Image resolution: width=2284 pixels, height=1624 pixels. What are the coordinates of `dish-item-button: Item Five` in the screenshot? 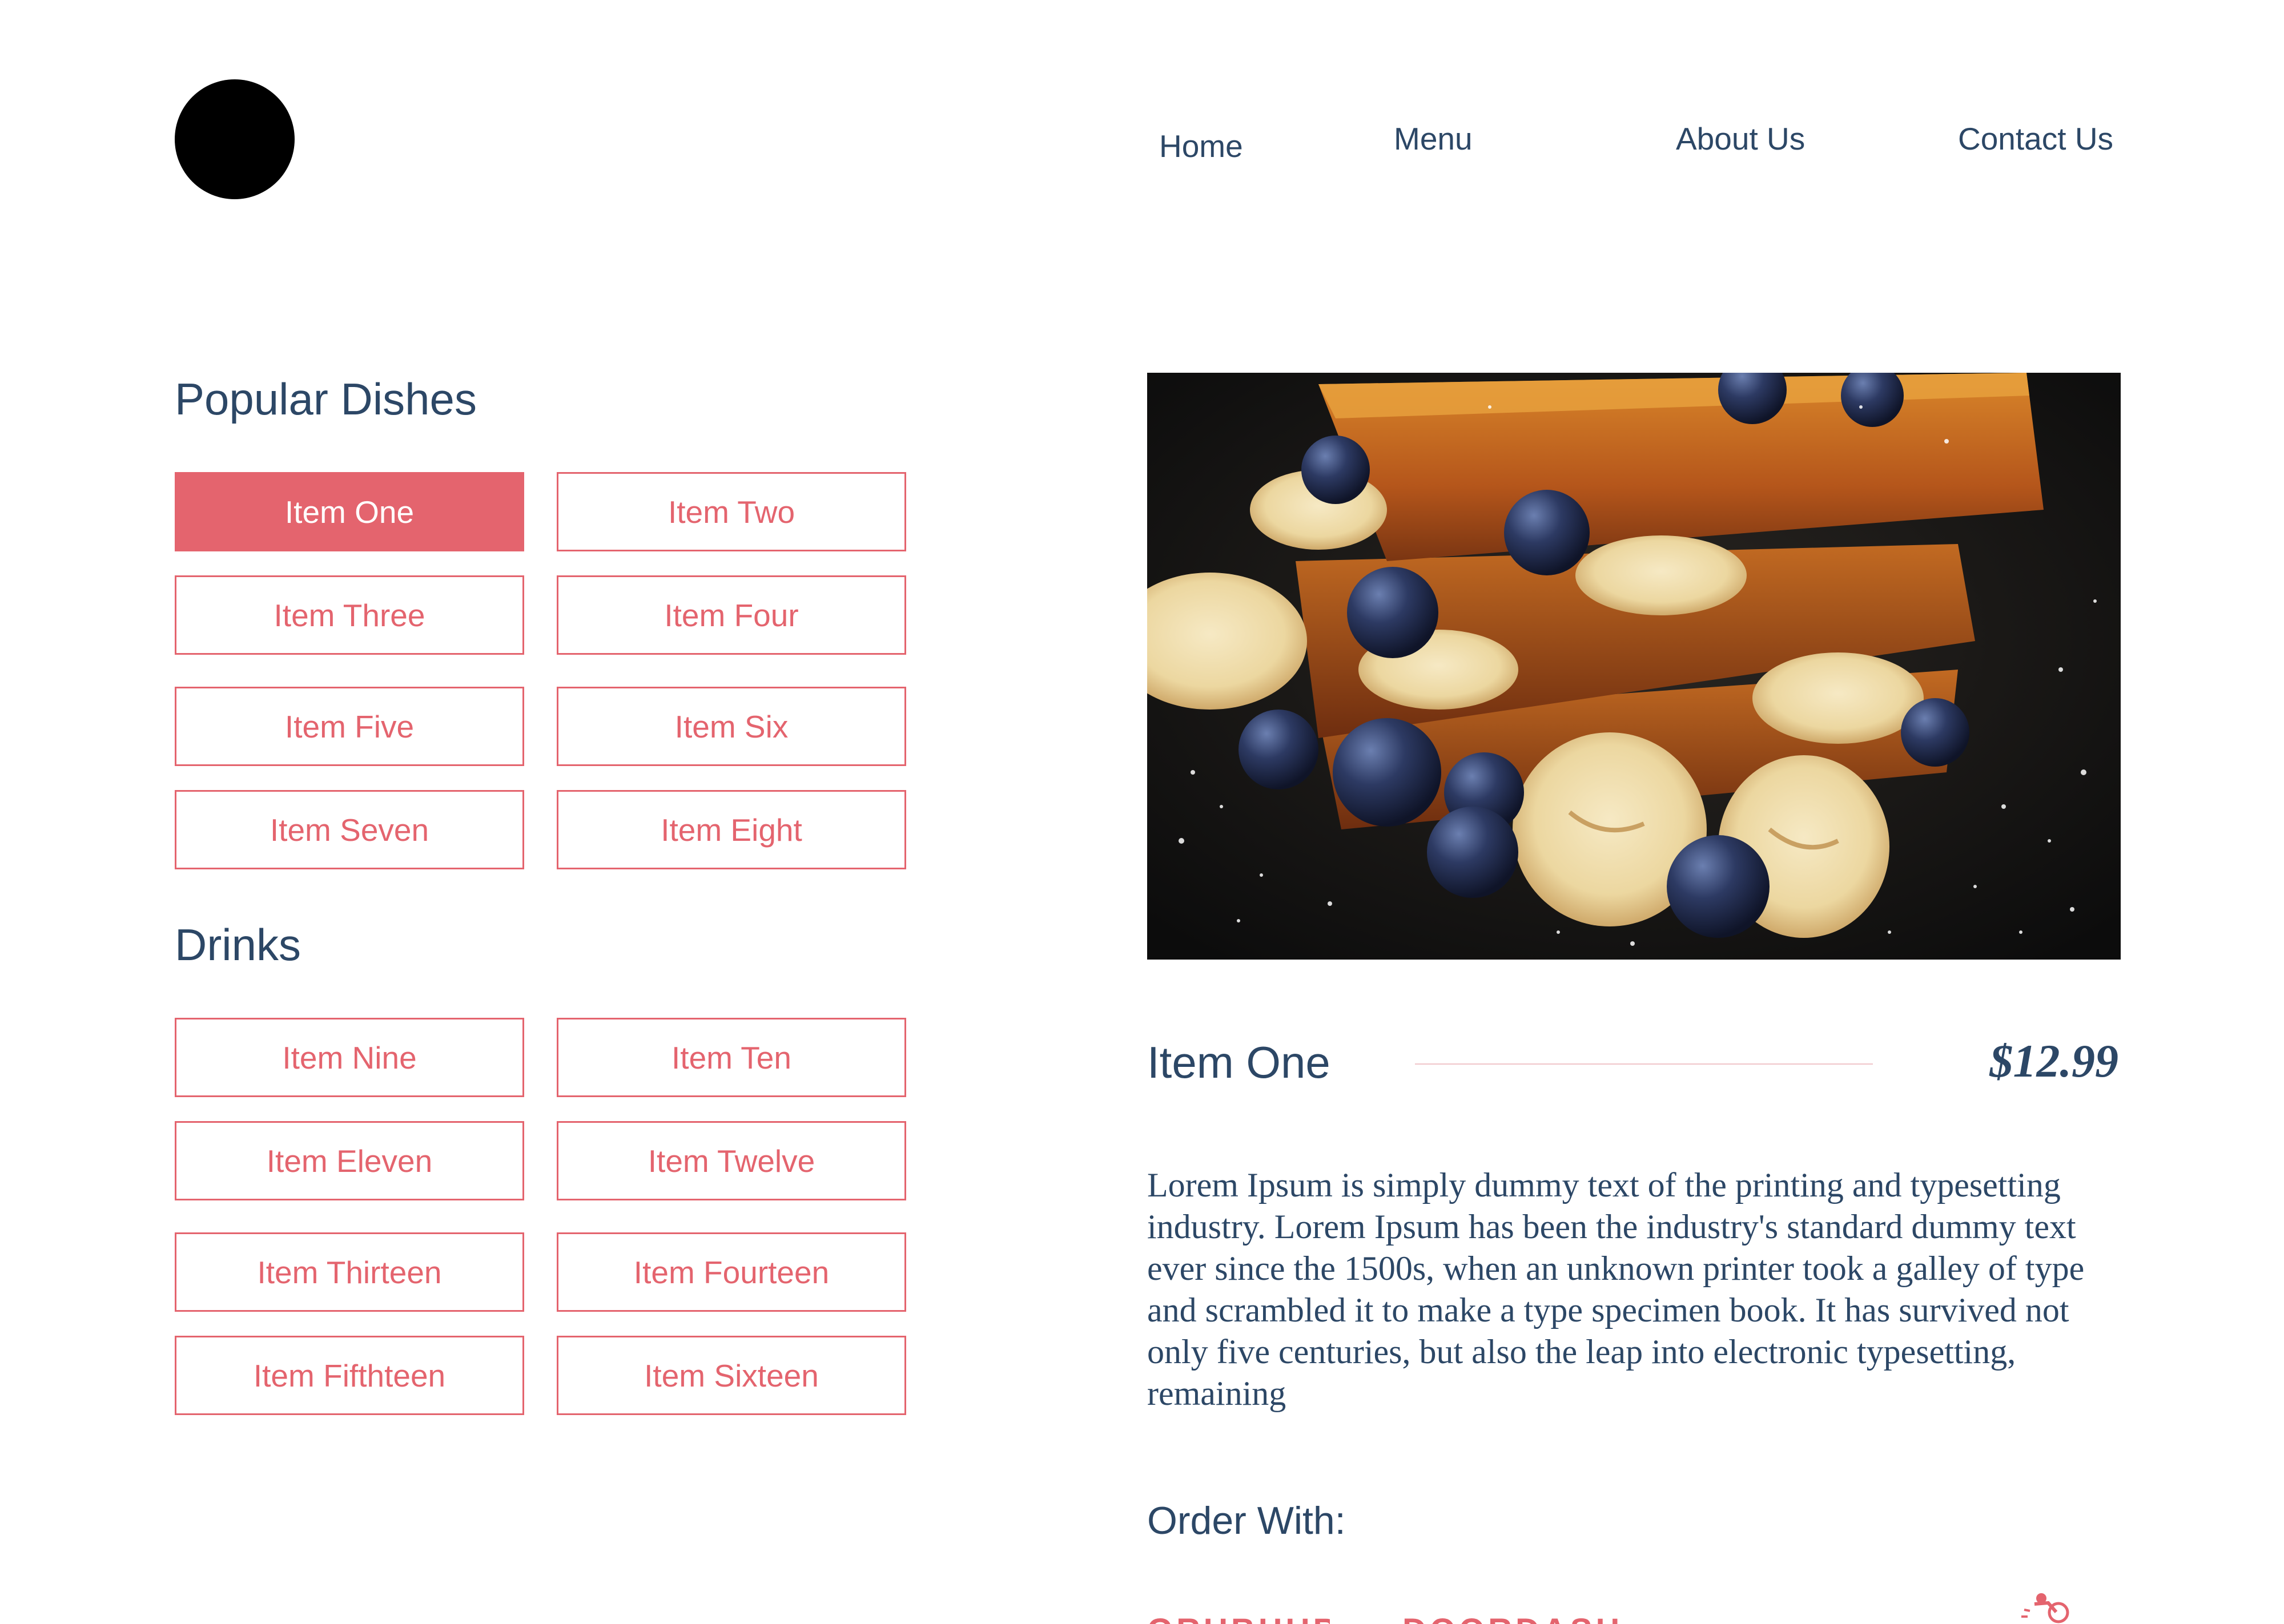 It's located at (349, 727).